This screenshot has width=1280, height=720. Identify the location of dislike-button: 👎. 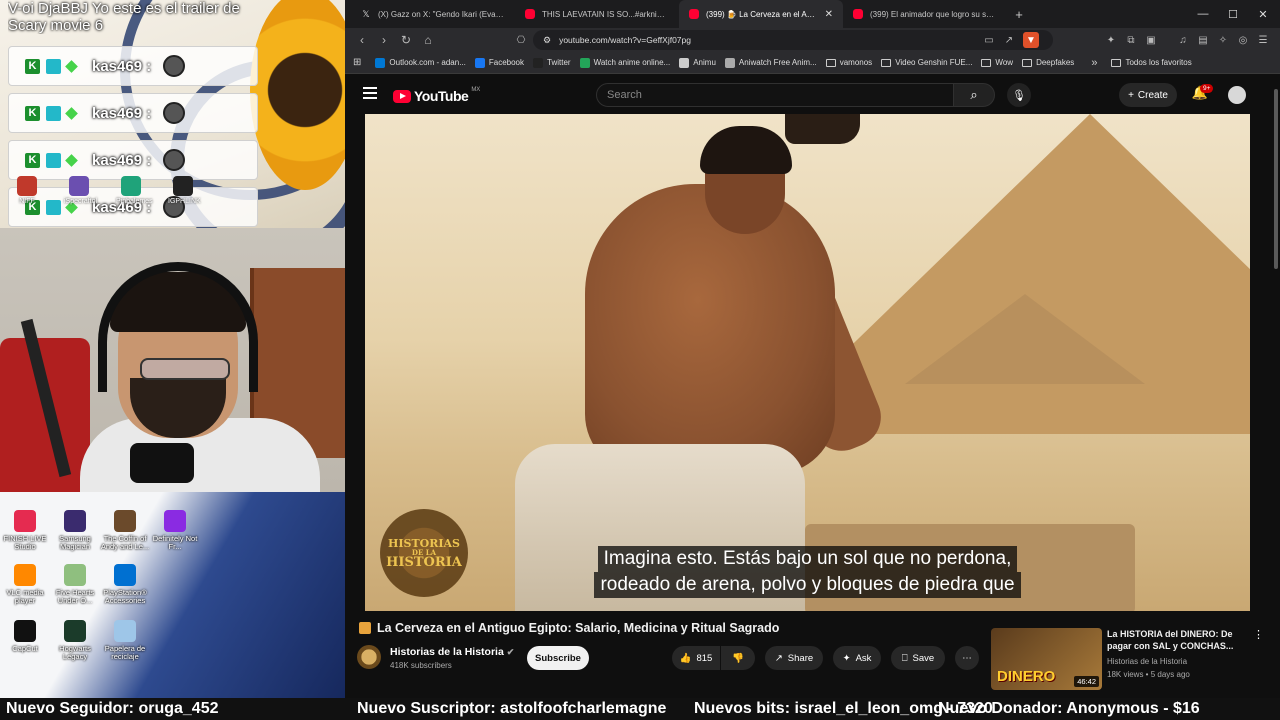
(738, 658).